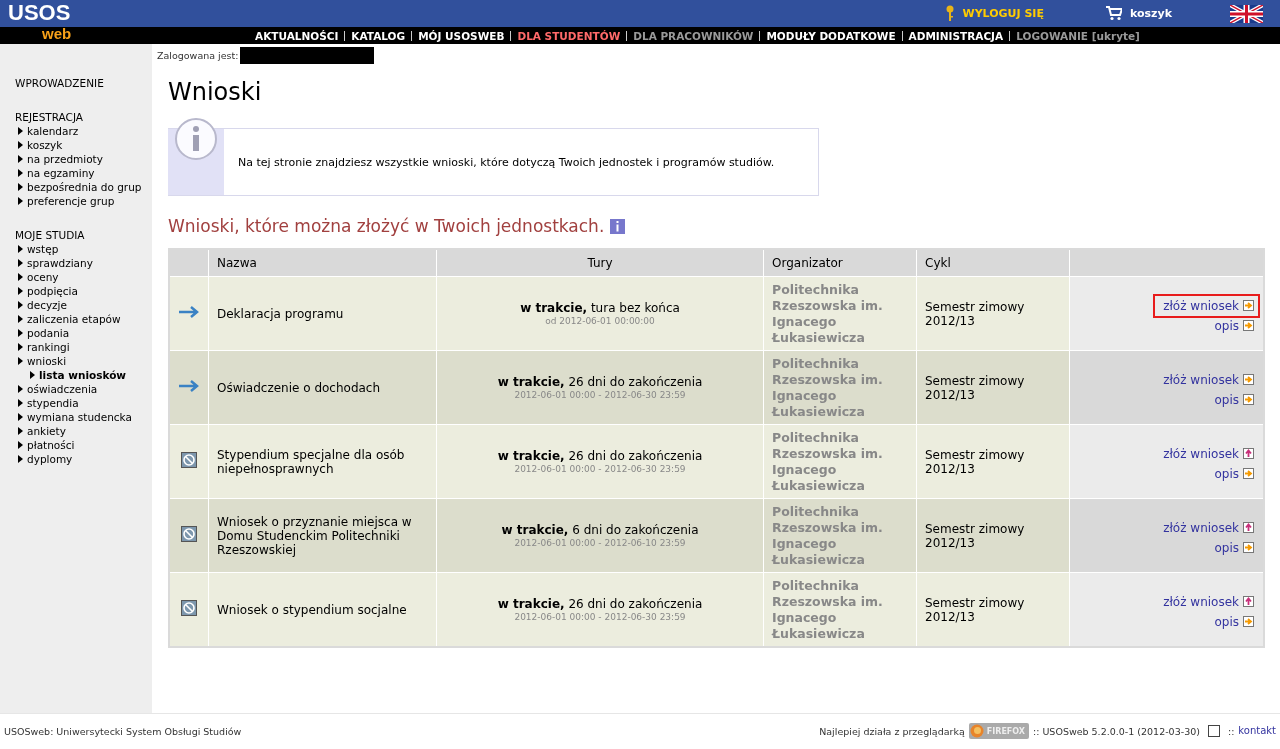 The height and width of the screenshot is (749, 1280). What do you see at coordinates (123, 731) in the screenshot?
I see `footer-text: USOSweb: Uniwersytecki System Obsługi Studiów` at bounding box center [123, 731].